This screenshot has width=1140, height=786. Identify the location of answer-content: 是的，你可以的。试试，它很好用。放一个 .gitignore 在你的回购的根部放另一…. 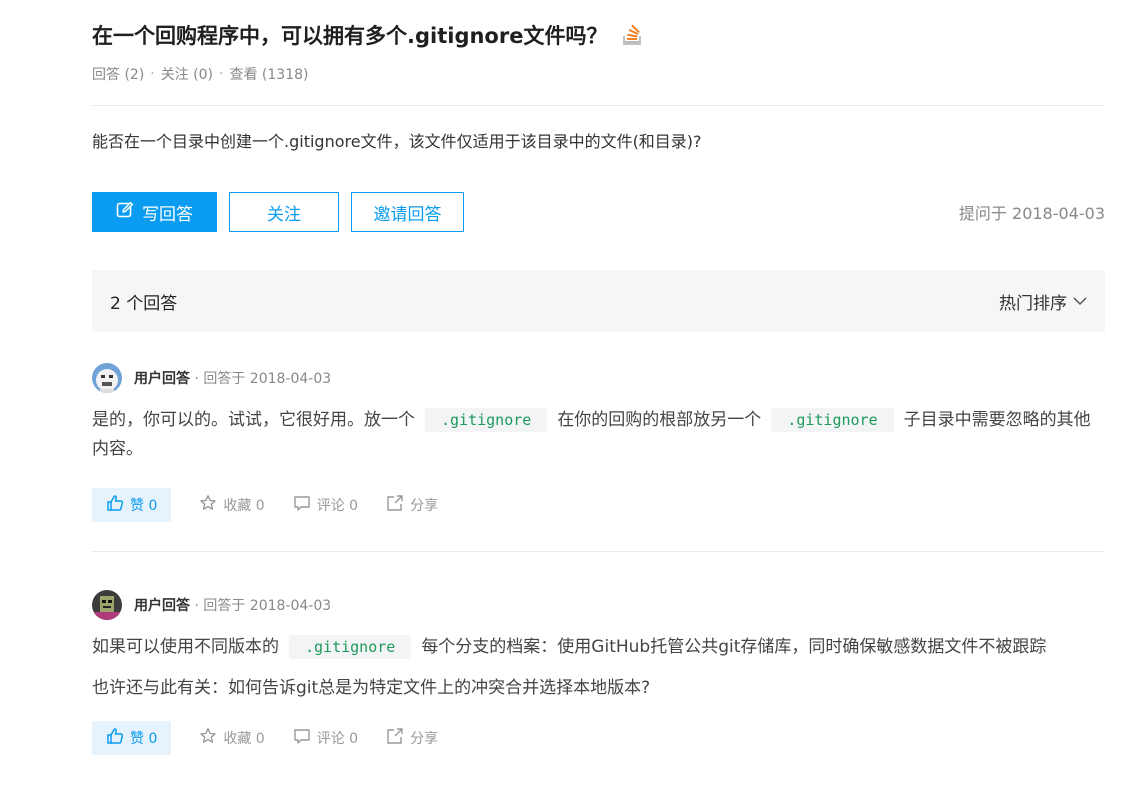
(598, 435).